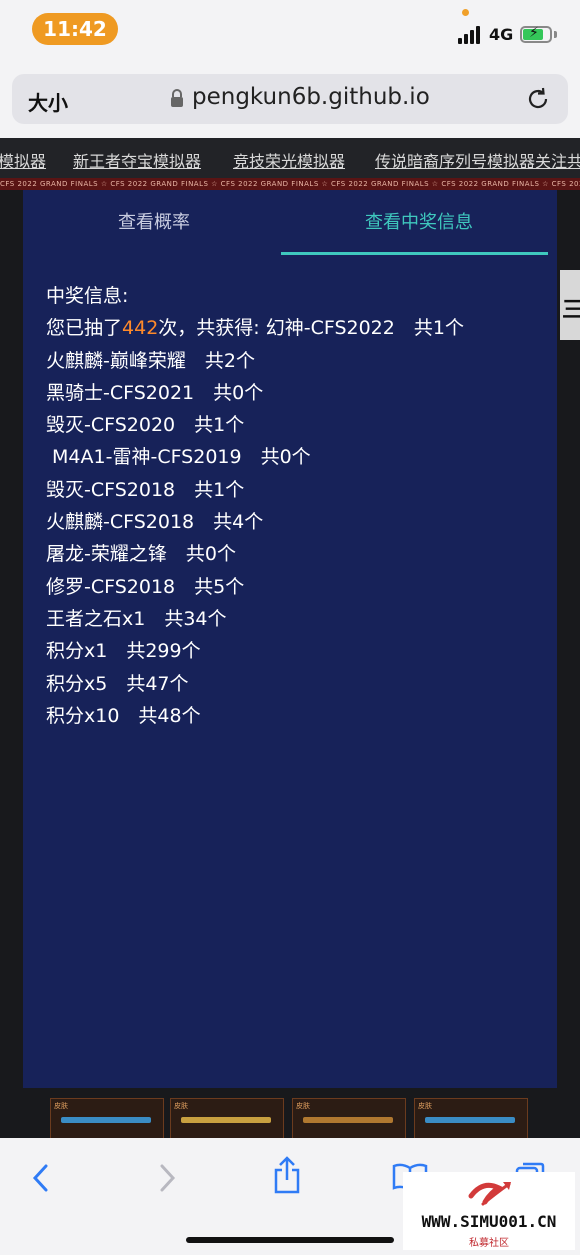 The image size is (580, 1255). I want to click on weapon-cards-row: 皮肤 皮肤 皮肤 皮肤, so click(290, 1114).